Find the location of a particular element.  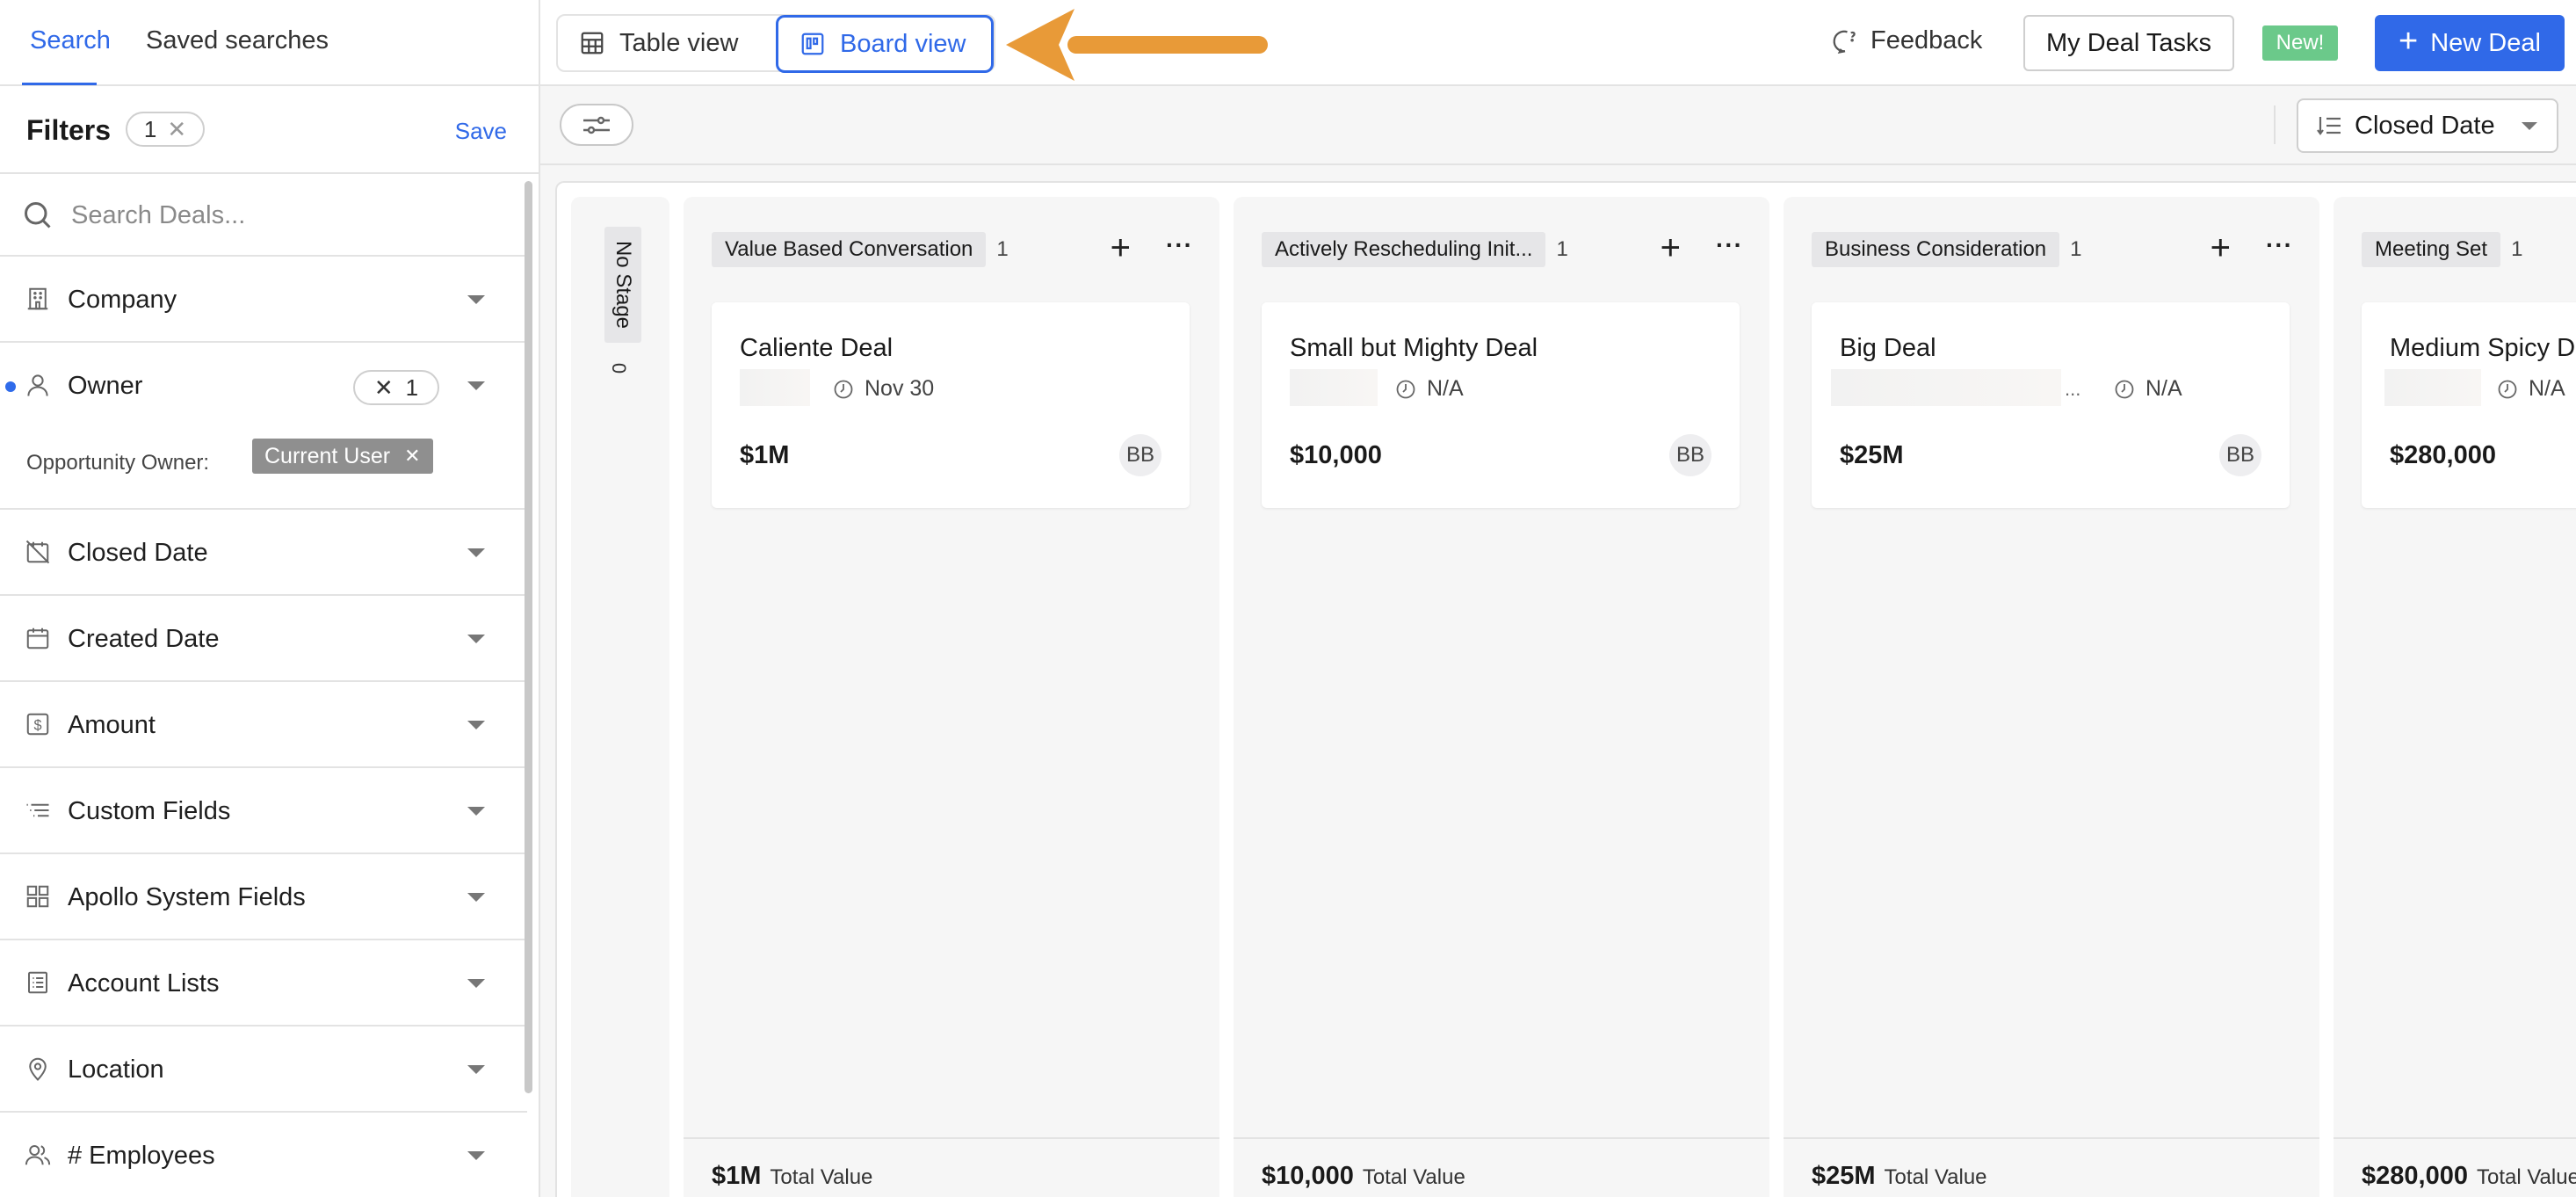

deal-amount: $25M is located at coordinates (1872, 455).